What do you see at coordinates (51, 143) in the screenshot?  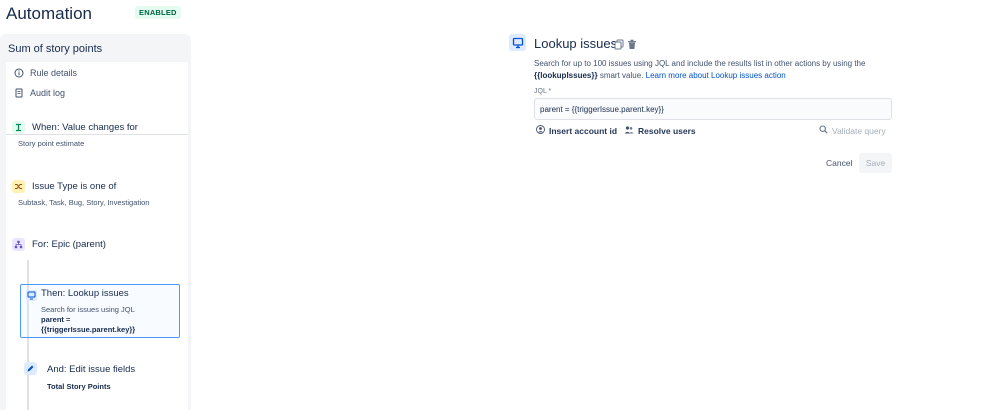 I see `node-description: Story point estimate` at bounding box center [51, 143].